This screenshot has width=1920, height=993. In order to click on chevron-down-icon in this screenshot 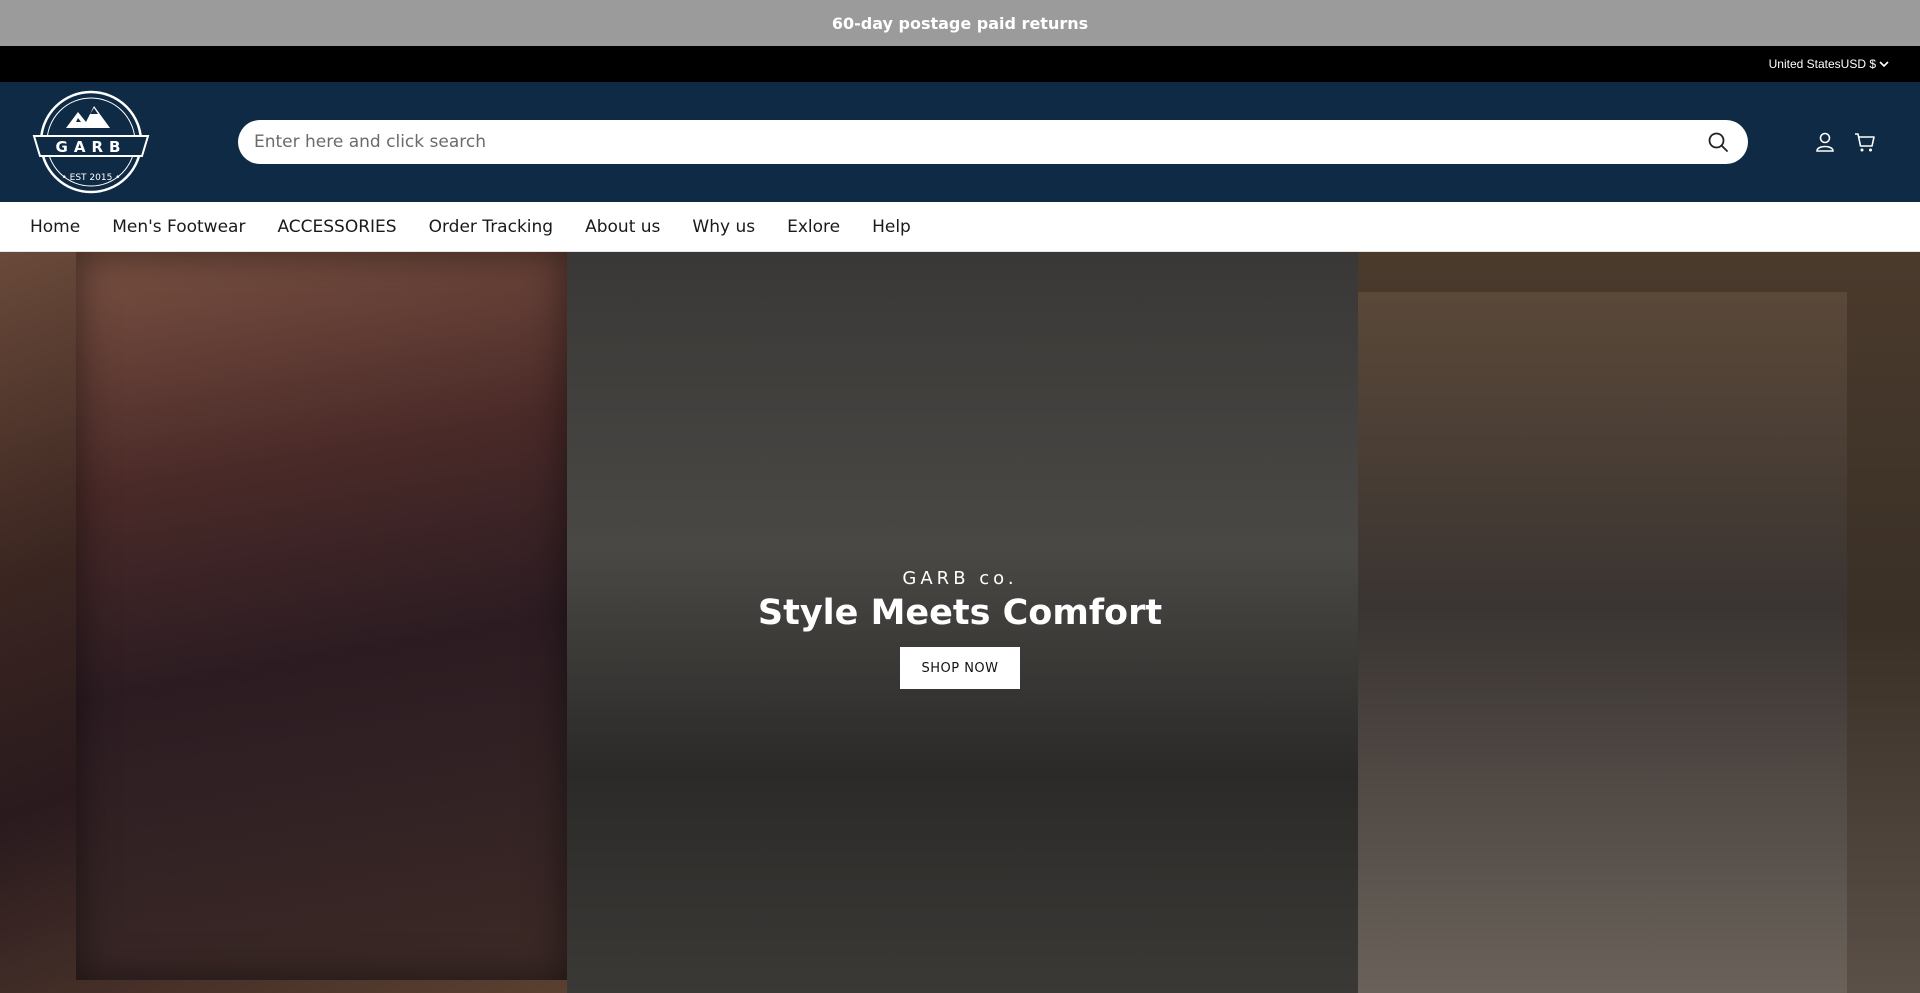, I will do `click(1884, 64)`.